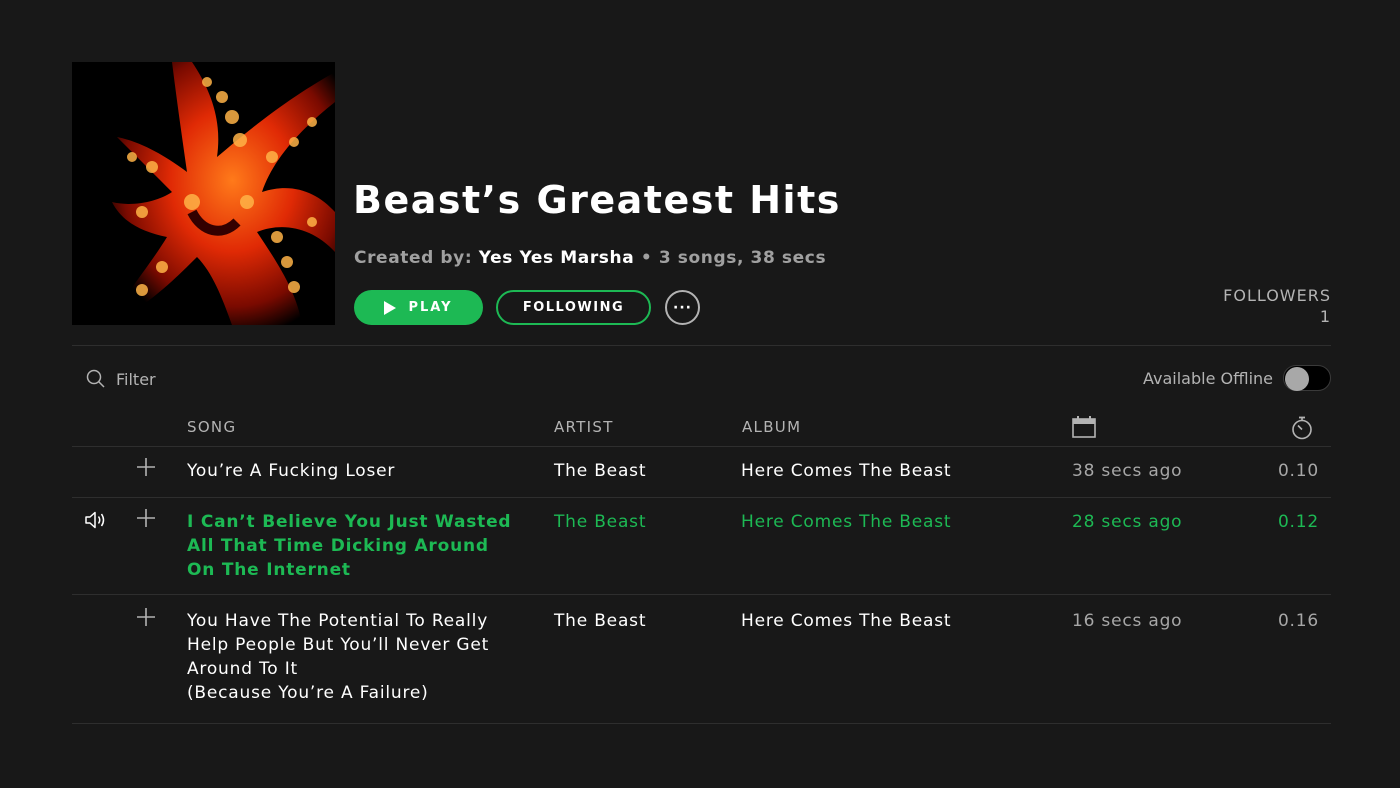 Image resolution: width=1400 pixels, height=788 pixels. I want to click on track-duration: 0.16, so click(1298, 621).